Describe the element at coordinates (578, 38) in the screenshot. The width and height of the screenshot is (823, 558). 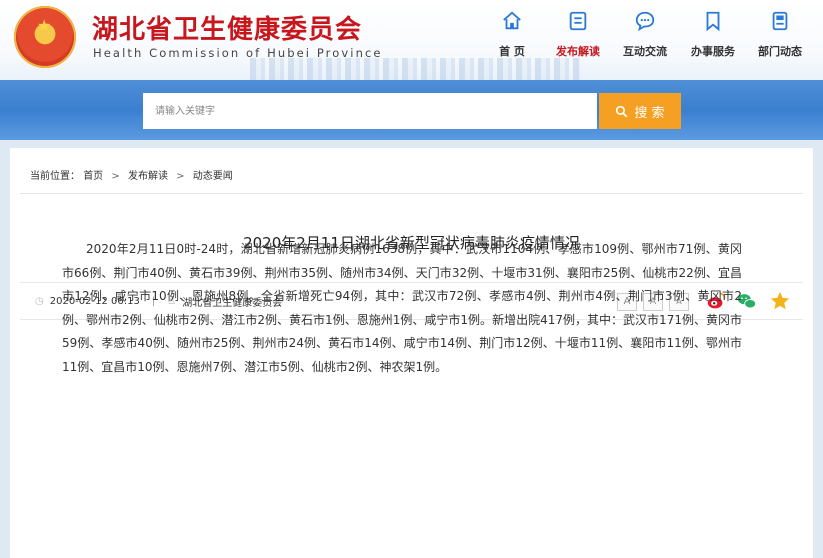
I see `nav-item-release: 发布解读` at that location.